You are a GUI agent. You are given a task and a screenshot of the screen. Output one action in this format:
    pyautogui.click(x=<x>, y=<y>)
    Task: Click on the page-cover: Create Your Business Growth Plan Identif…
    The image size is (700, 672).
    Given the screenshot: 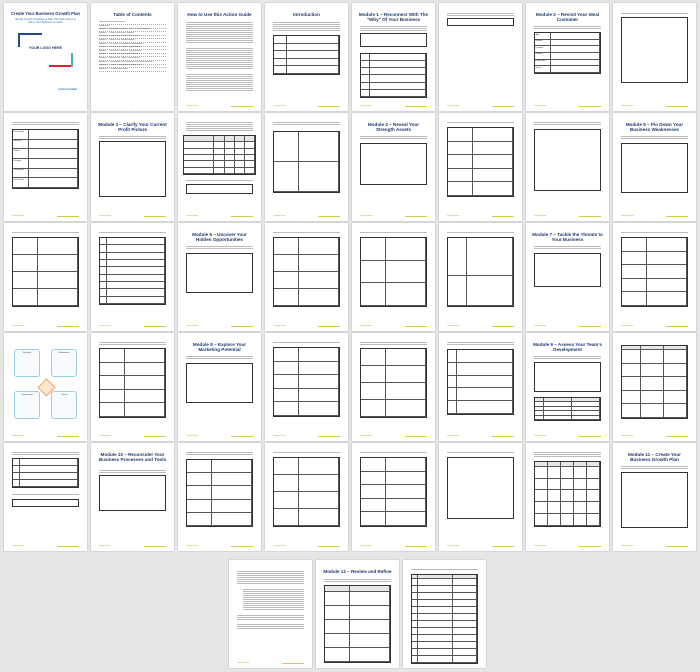 What is the action you would take?
    pyautogui.click(x=45, y=57)
    